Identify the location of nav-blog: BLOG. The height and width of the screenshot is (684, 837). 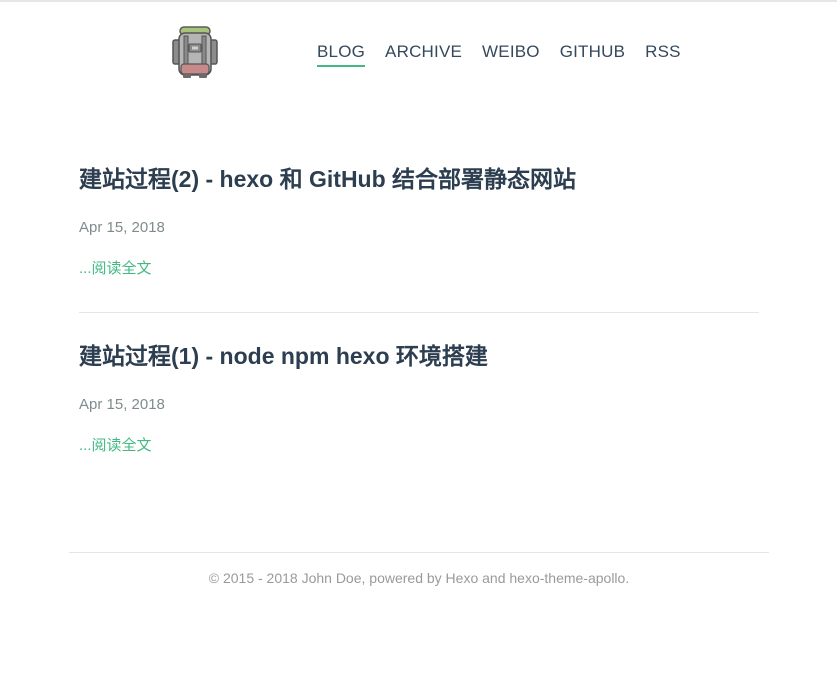
(341, 54).